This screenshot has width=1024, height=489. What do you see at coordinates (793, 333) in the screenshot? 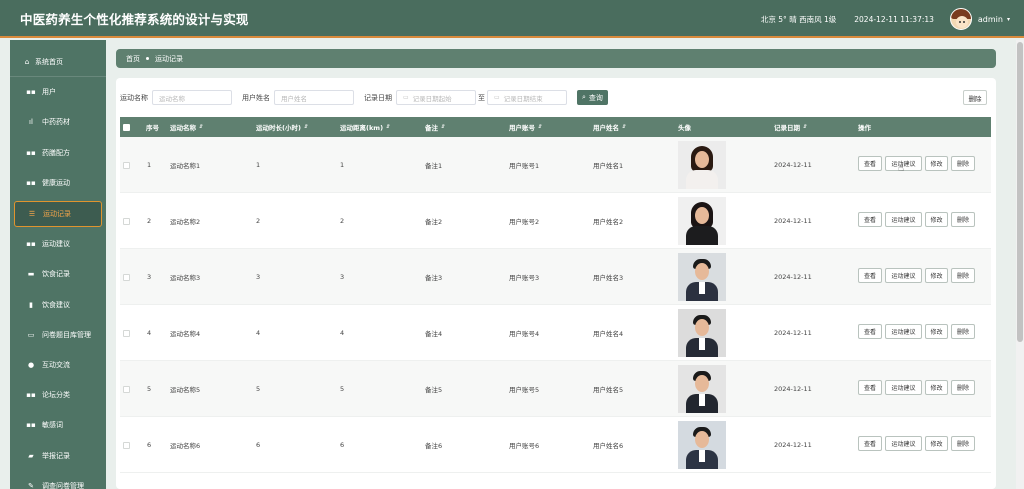
I see `cell-date: 2024-12-11` at bounding box center [793, 333].